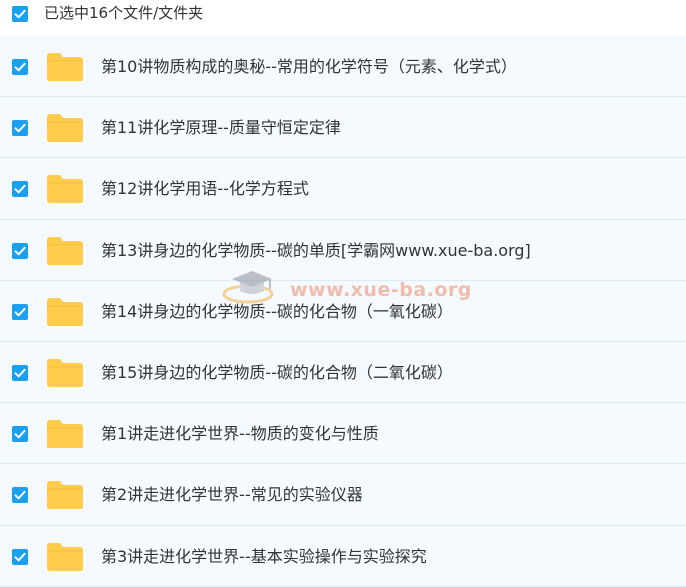  I want to click on selection-header: 已选中16个文件/文件夹, so click(343, 16).